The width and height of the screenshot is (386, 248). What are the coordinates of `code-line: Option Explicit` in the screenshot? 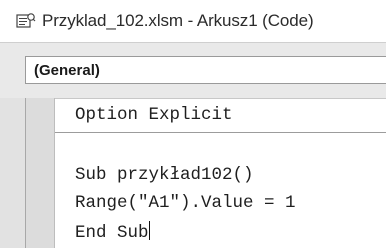 It's located at (154, 115).